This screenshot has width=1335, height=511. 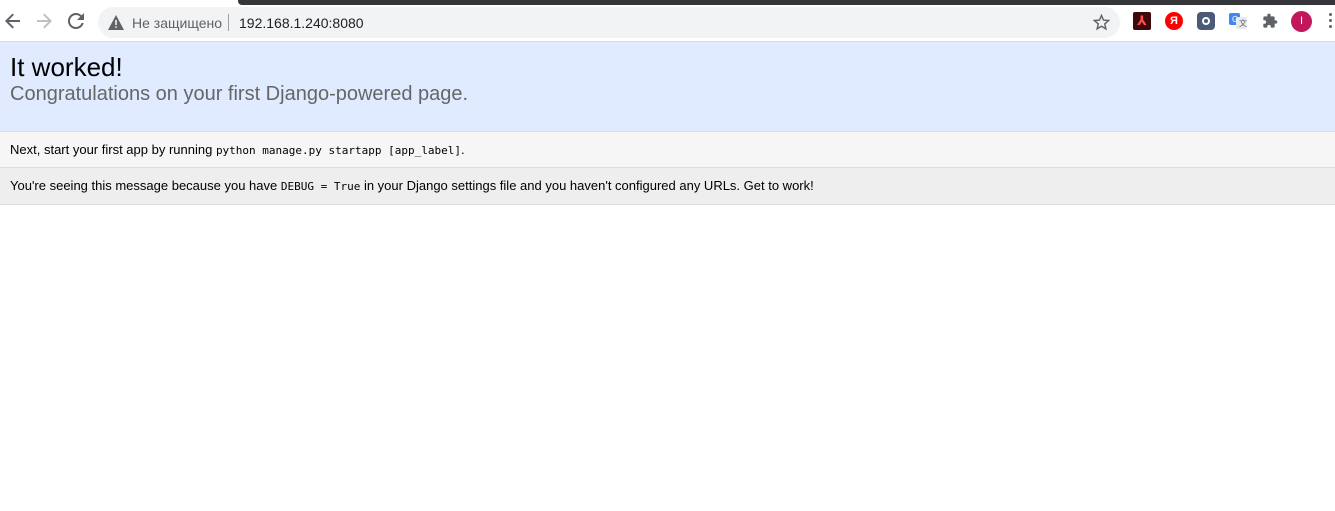 I want to click on divider, so click(x=228, y=22).